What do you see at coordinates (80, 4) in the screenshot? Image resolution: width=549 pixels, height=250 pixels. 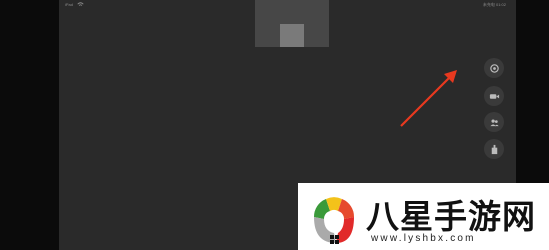 I see `wifi-icon` at bounding box center [80, 4].